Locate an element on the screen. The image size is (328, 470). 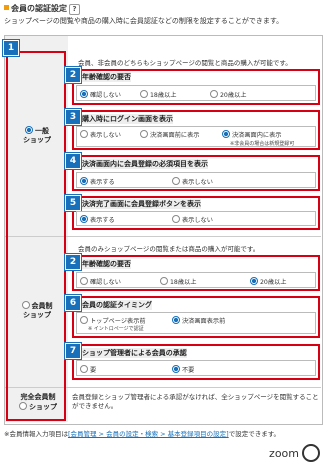
section-description: ショップページの閲覧や商品の購入時に会員認証などの制限を設定することができます。 is located at coordinates (144, 21).